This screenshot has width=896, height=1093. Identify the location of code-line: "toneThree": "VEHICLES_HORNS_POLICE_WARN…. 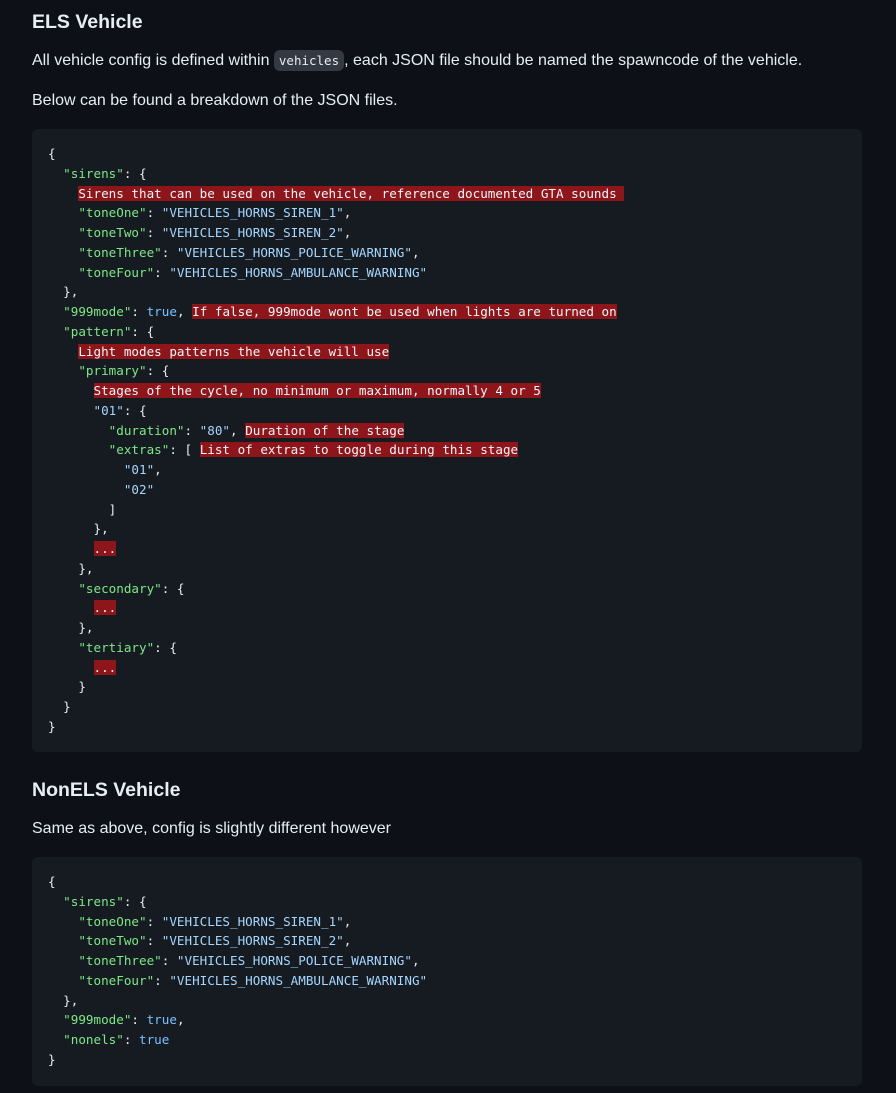
(447, 253).